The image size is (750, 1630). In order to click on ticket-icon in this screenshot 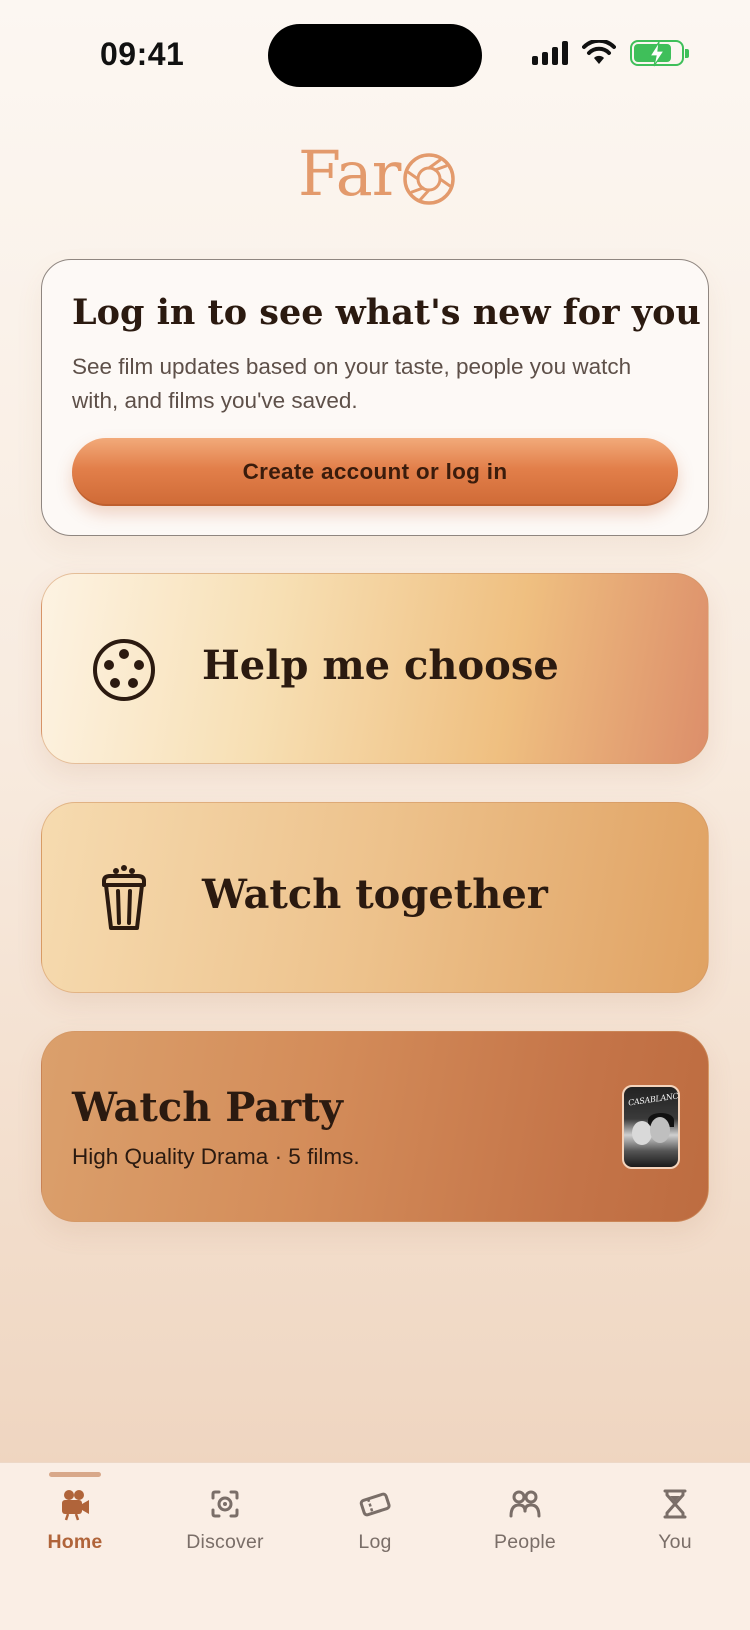, I will do `click(375, 1504)`.